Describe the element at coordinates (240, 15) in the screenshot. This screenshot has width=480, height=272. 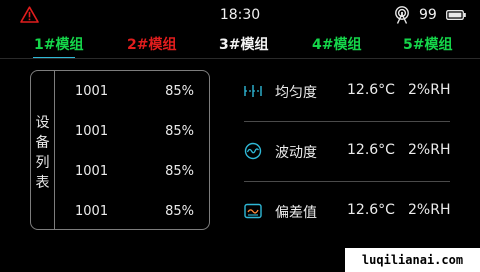
I see `status-bar: 18:30 99` at that location.